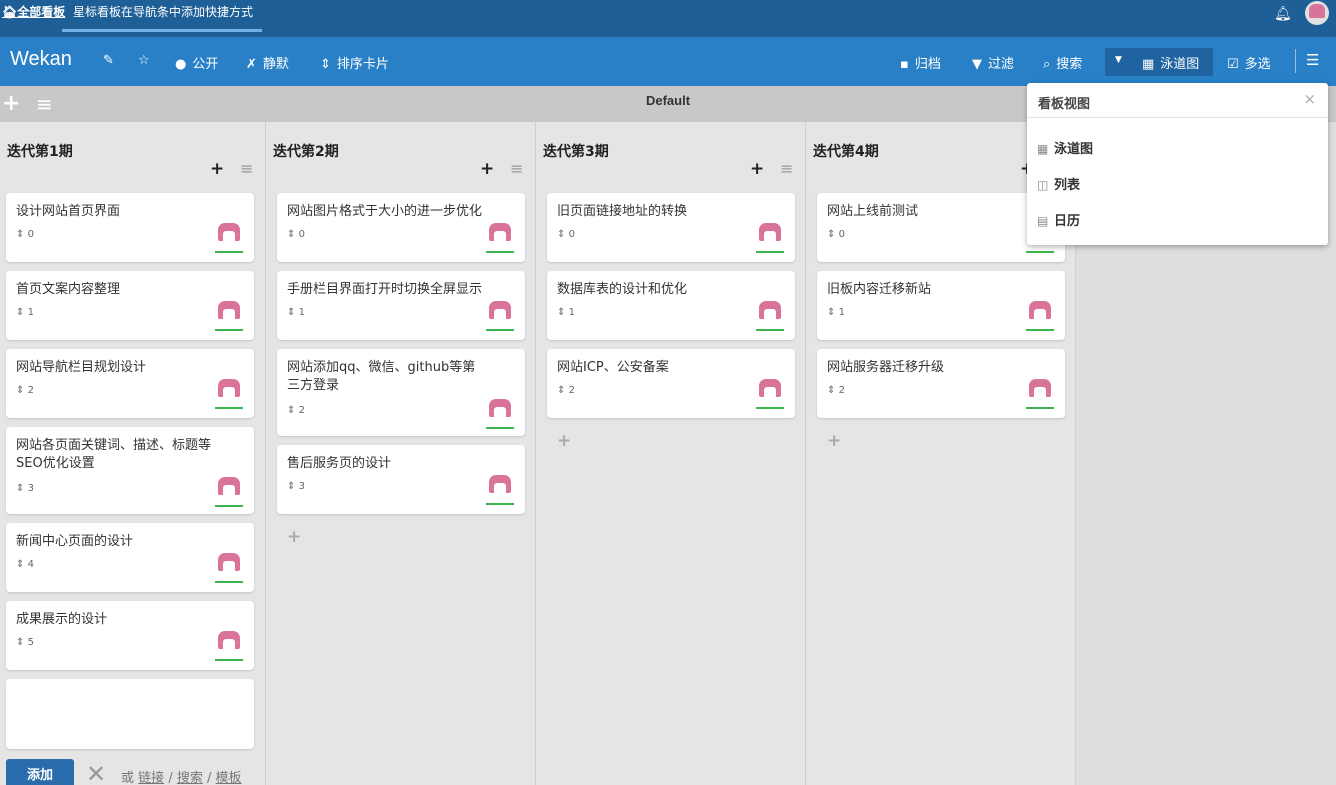 This screenshot has width=1336, height=785. I want to click on card: 网站ICP、公安备案 ⇕ 2, so click(671, 383).